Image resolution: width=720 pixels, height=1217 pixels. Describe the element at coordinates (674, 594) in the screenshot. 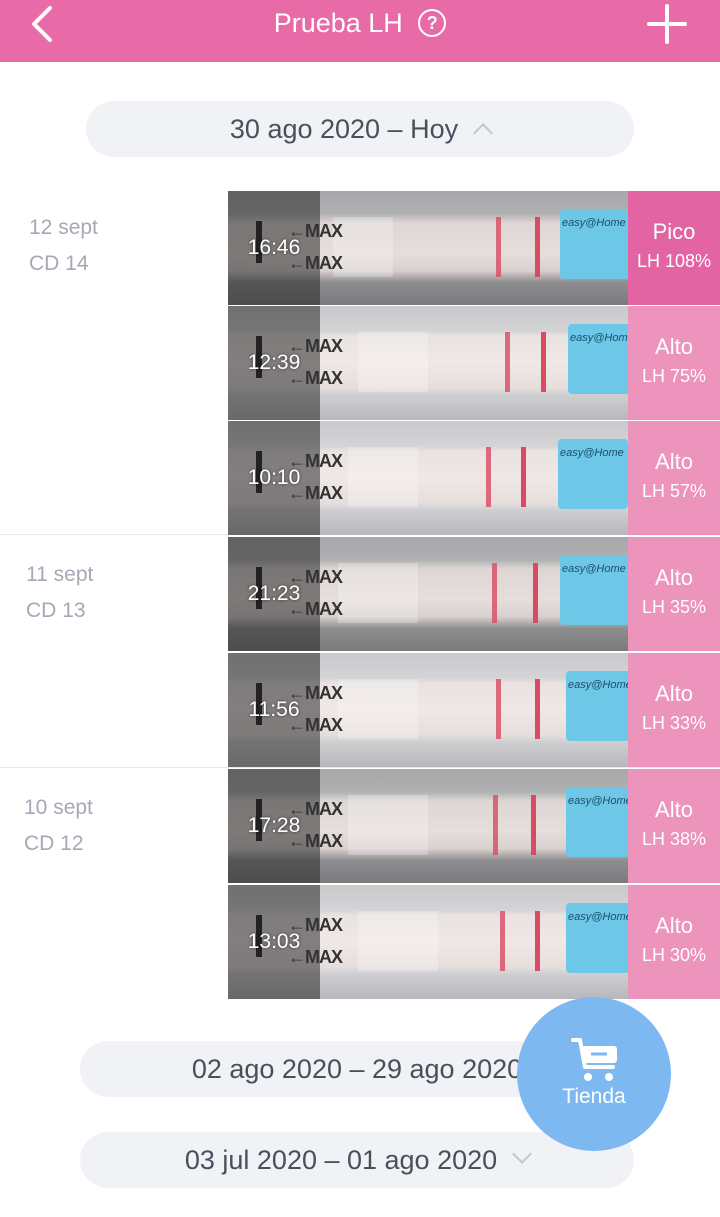

I see `test-level-badge: Alto LH 35%` at that location.